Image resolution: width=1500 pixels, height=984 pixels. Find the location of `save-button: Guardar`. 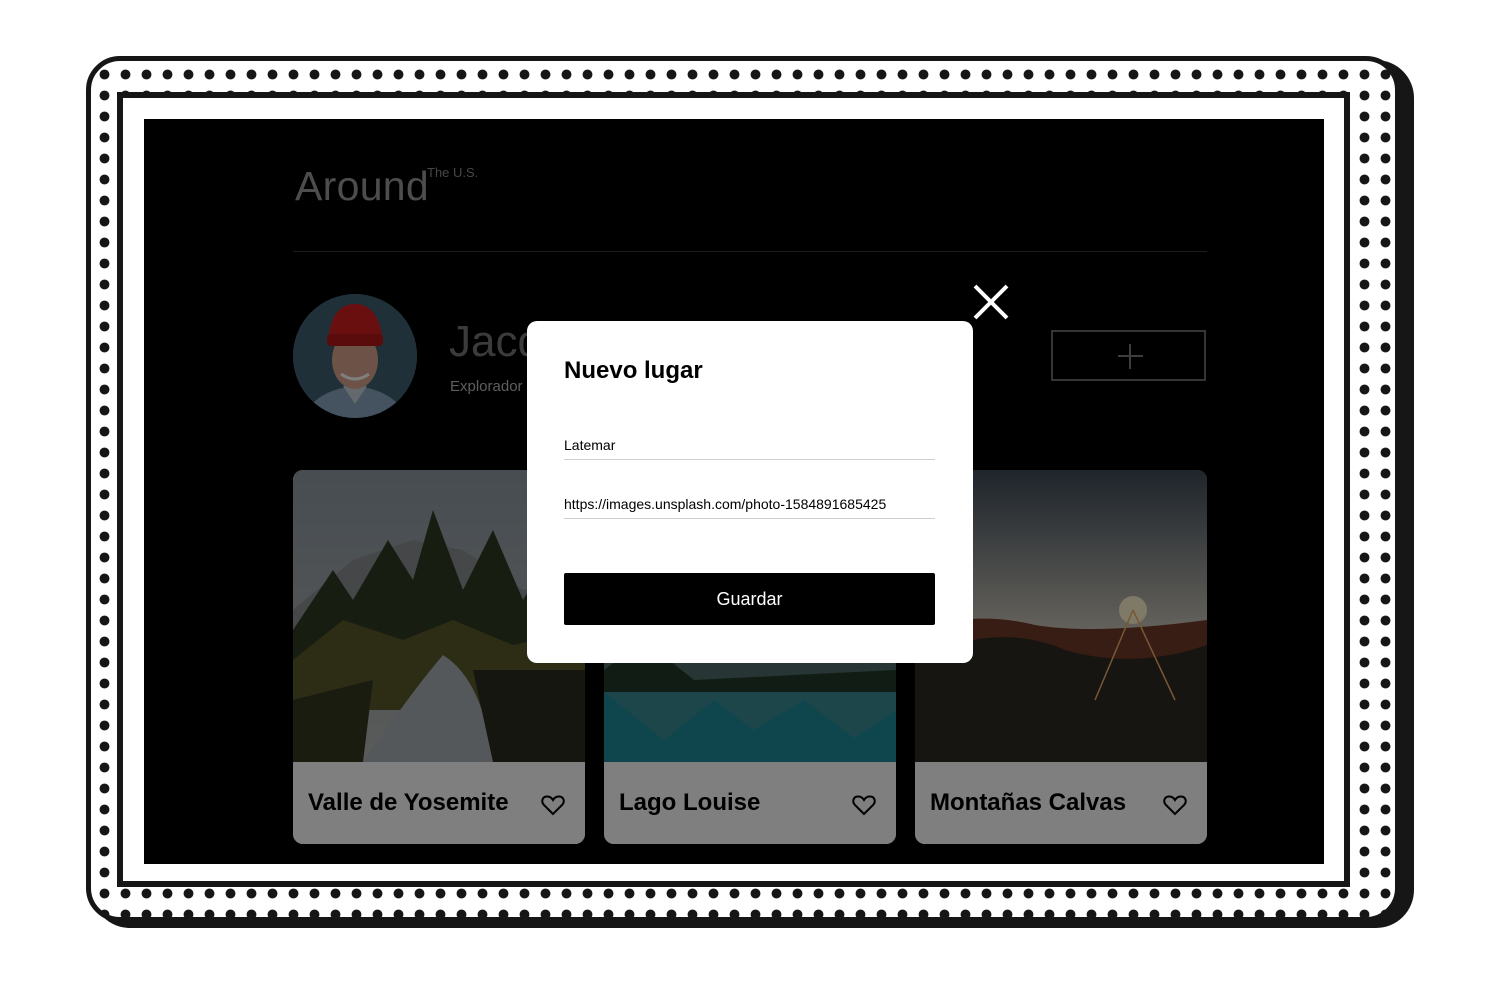

save-button: Guardar is located at coordinates (749, 599).